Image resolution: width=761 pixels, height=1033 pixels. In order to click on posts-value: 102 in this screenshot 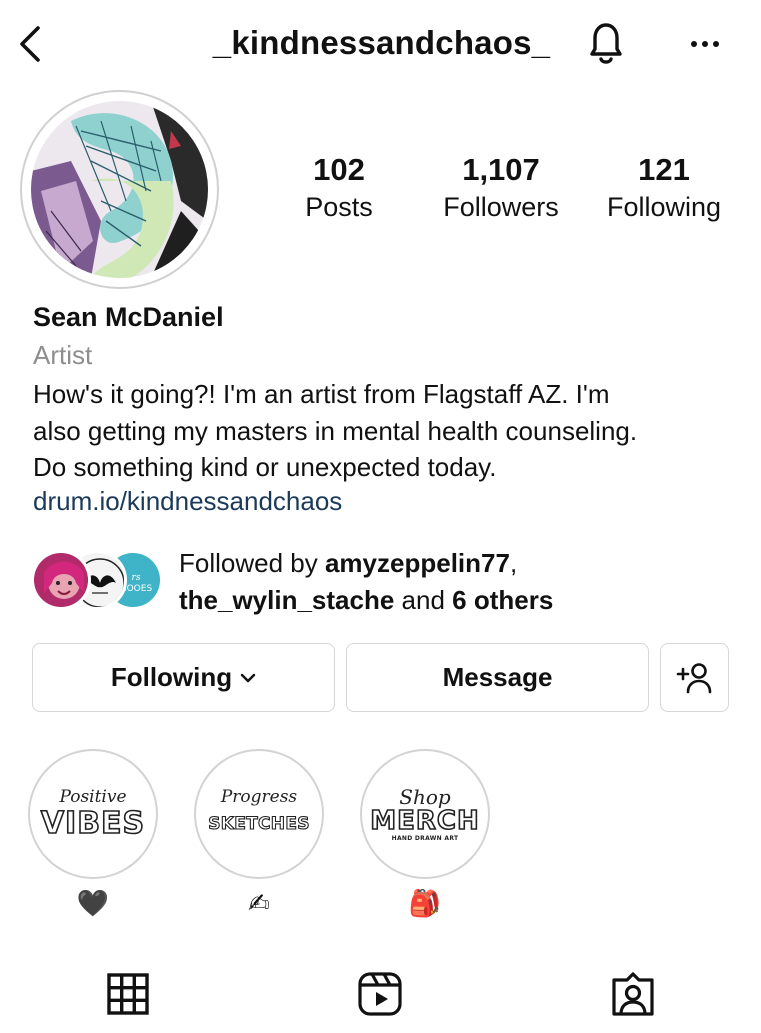, I will do `click(339, 169)`.